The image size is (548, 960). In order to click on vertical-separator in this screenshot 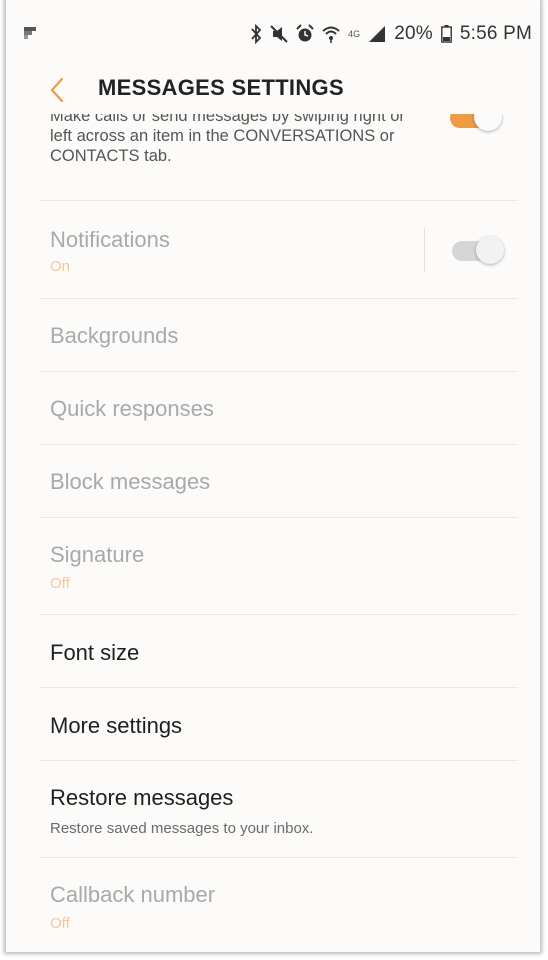, I will do `click(424, 250)`.